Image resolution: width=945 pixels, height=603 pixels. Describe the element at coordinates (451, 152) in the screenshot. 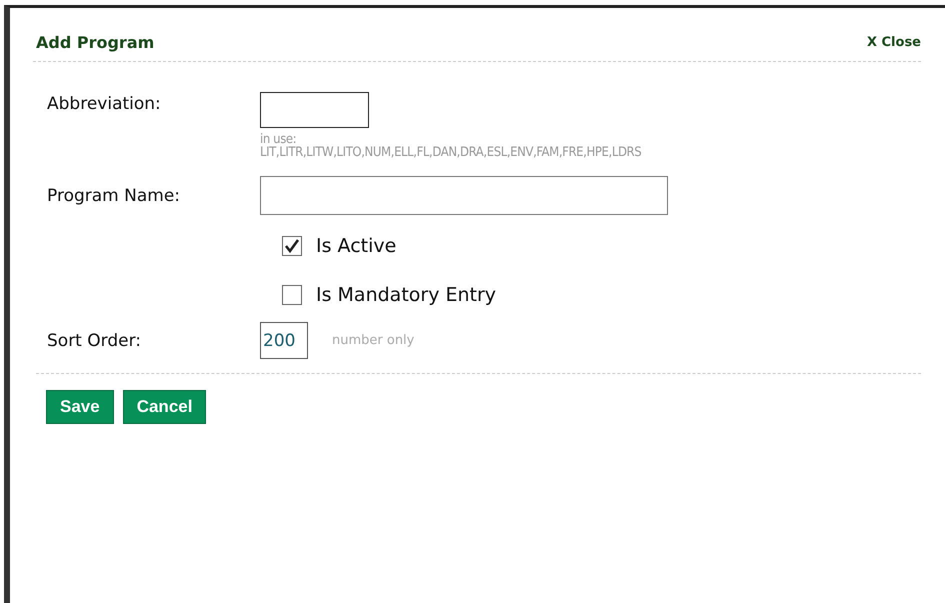

I see `hint-text: LIT,LITR,LITW,LITO,NUM,ELL,FL,DAN,DRA,ESL,ENV,FAM,FRE,HPE,LDRS` at that location.